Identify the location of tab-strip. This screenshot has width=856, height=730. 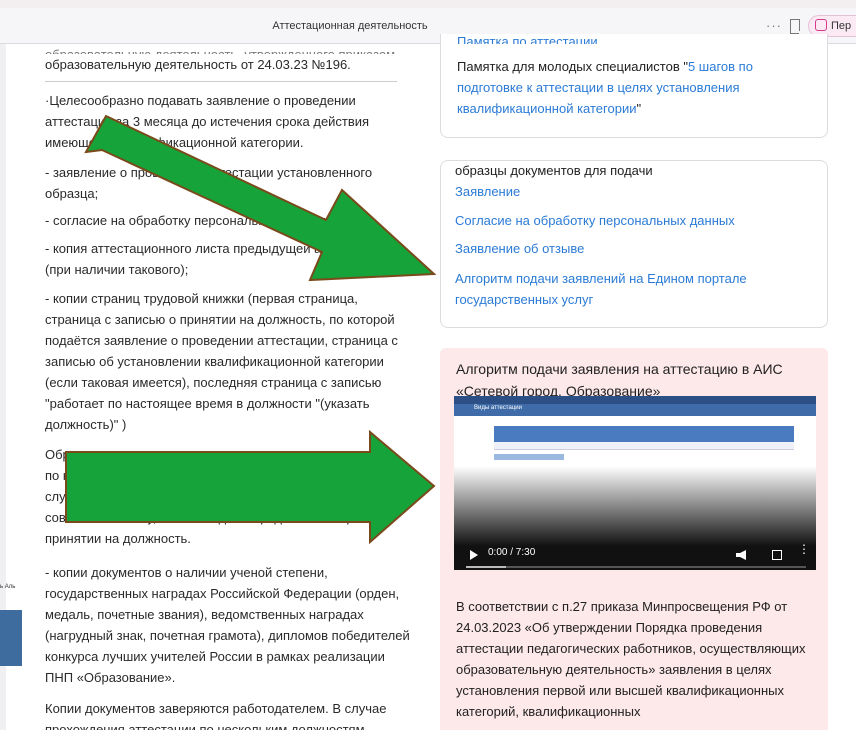
(428, 4).